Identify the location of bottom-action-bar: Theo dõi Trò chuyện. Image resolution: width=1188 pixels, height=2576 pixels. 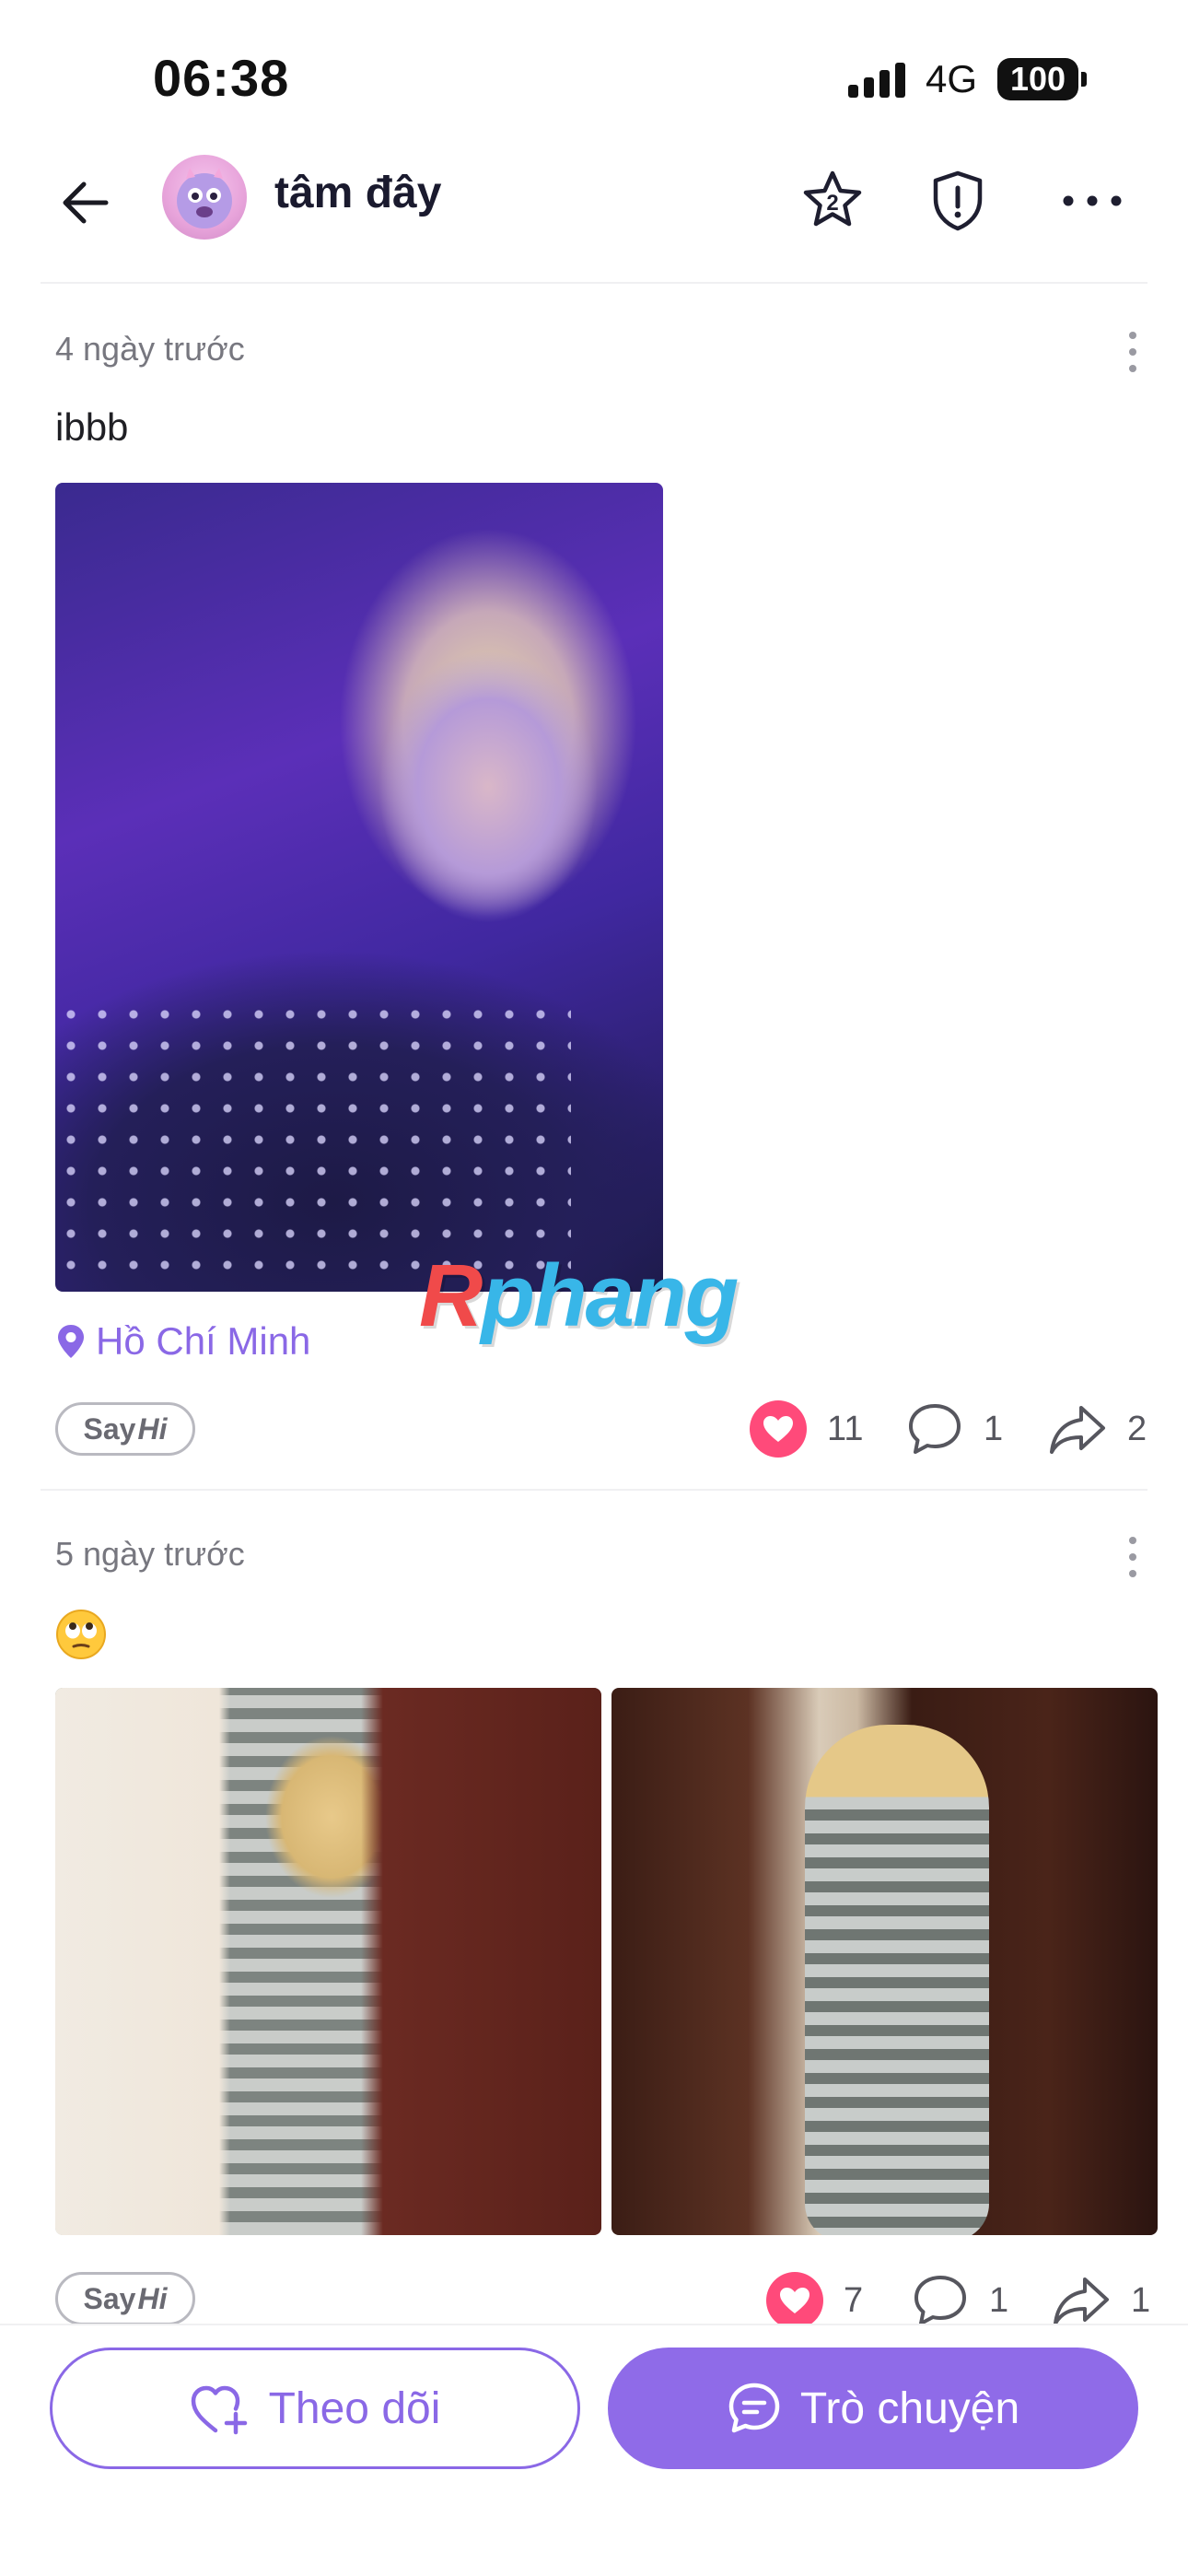
(594, 2450).